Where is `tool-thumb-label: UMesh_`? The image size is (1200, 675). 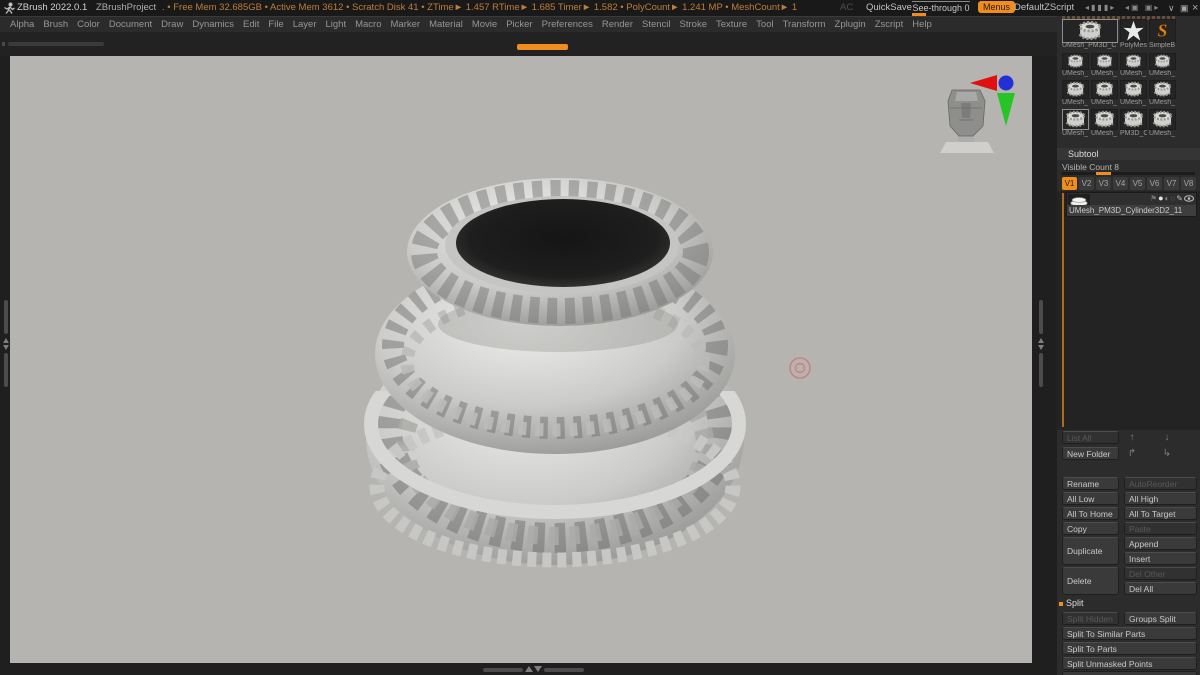
tool-thumb-label: UMesh_ is located at coordinates (1075, 102).